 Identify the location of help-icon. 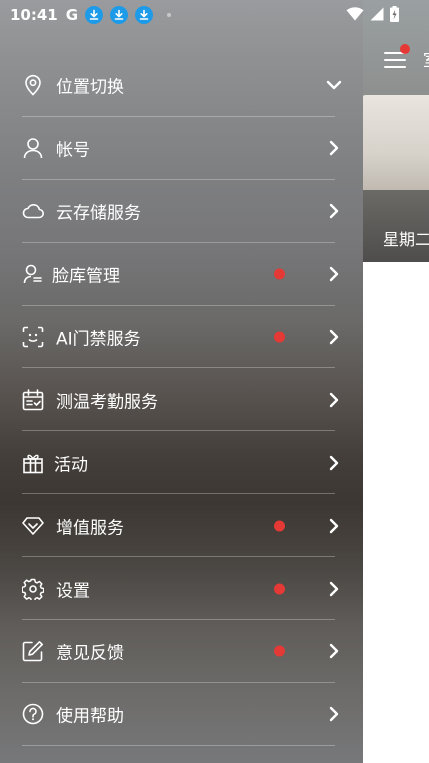
(33, 714).